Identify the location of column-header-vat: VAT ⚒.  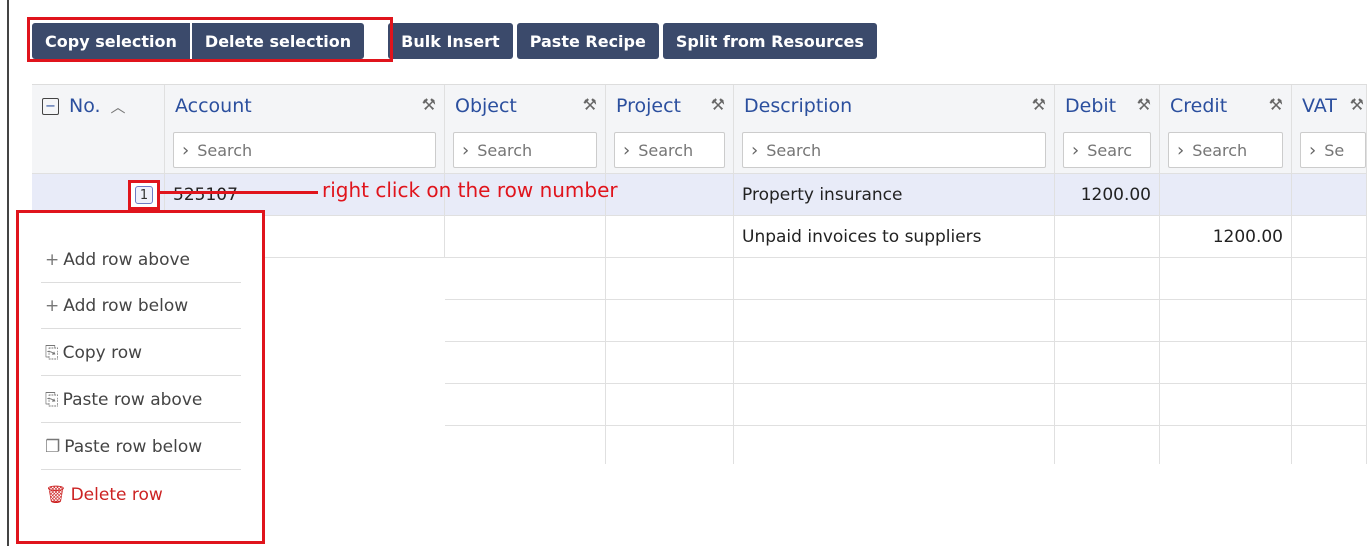
(1329, 106).